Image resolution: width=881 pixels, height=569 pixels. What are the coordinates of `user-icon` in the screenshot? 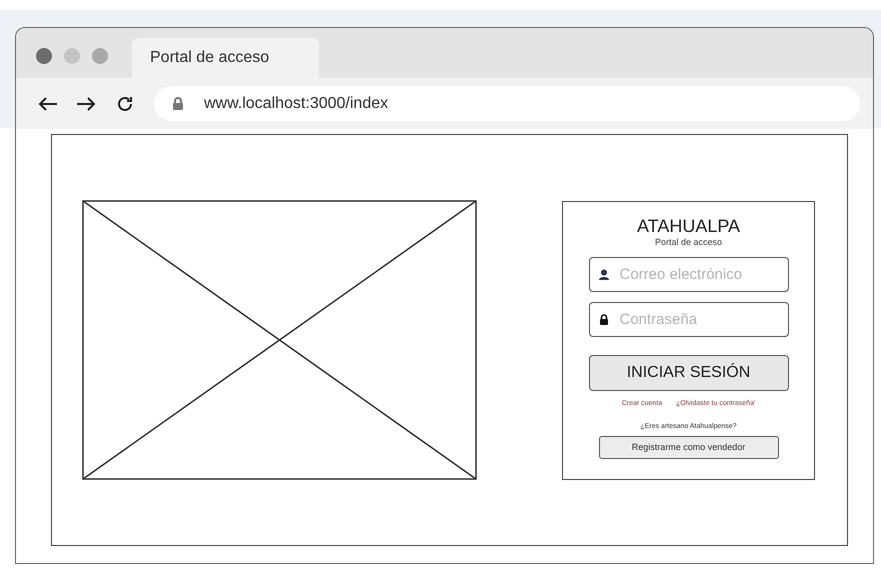 It's located at (603, 274).